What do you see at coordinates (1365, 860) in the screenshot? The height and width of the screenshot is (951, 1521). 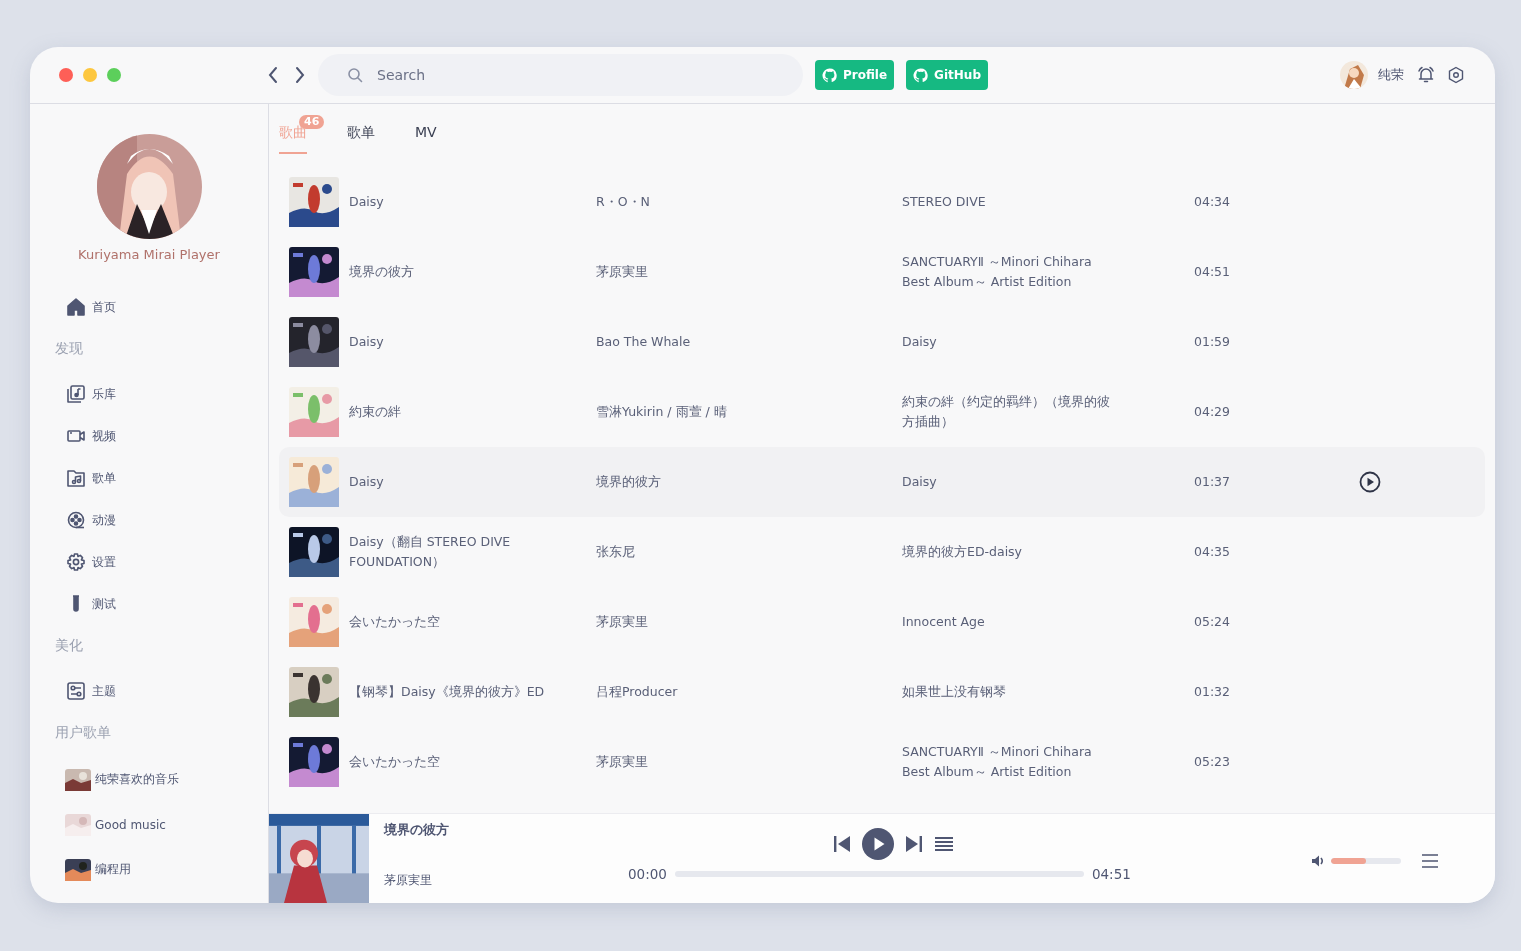 I see `volume-slider` at bounding box center [1365, 860].